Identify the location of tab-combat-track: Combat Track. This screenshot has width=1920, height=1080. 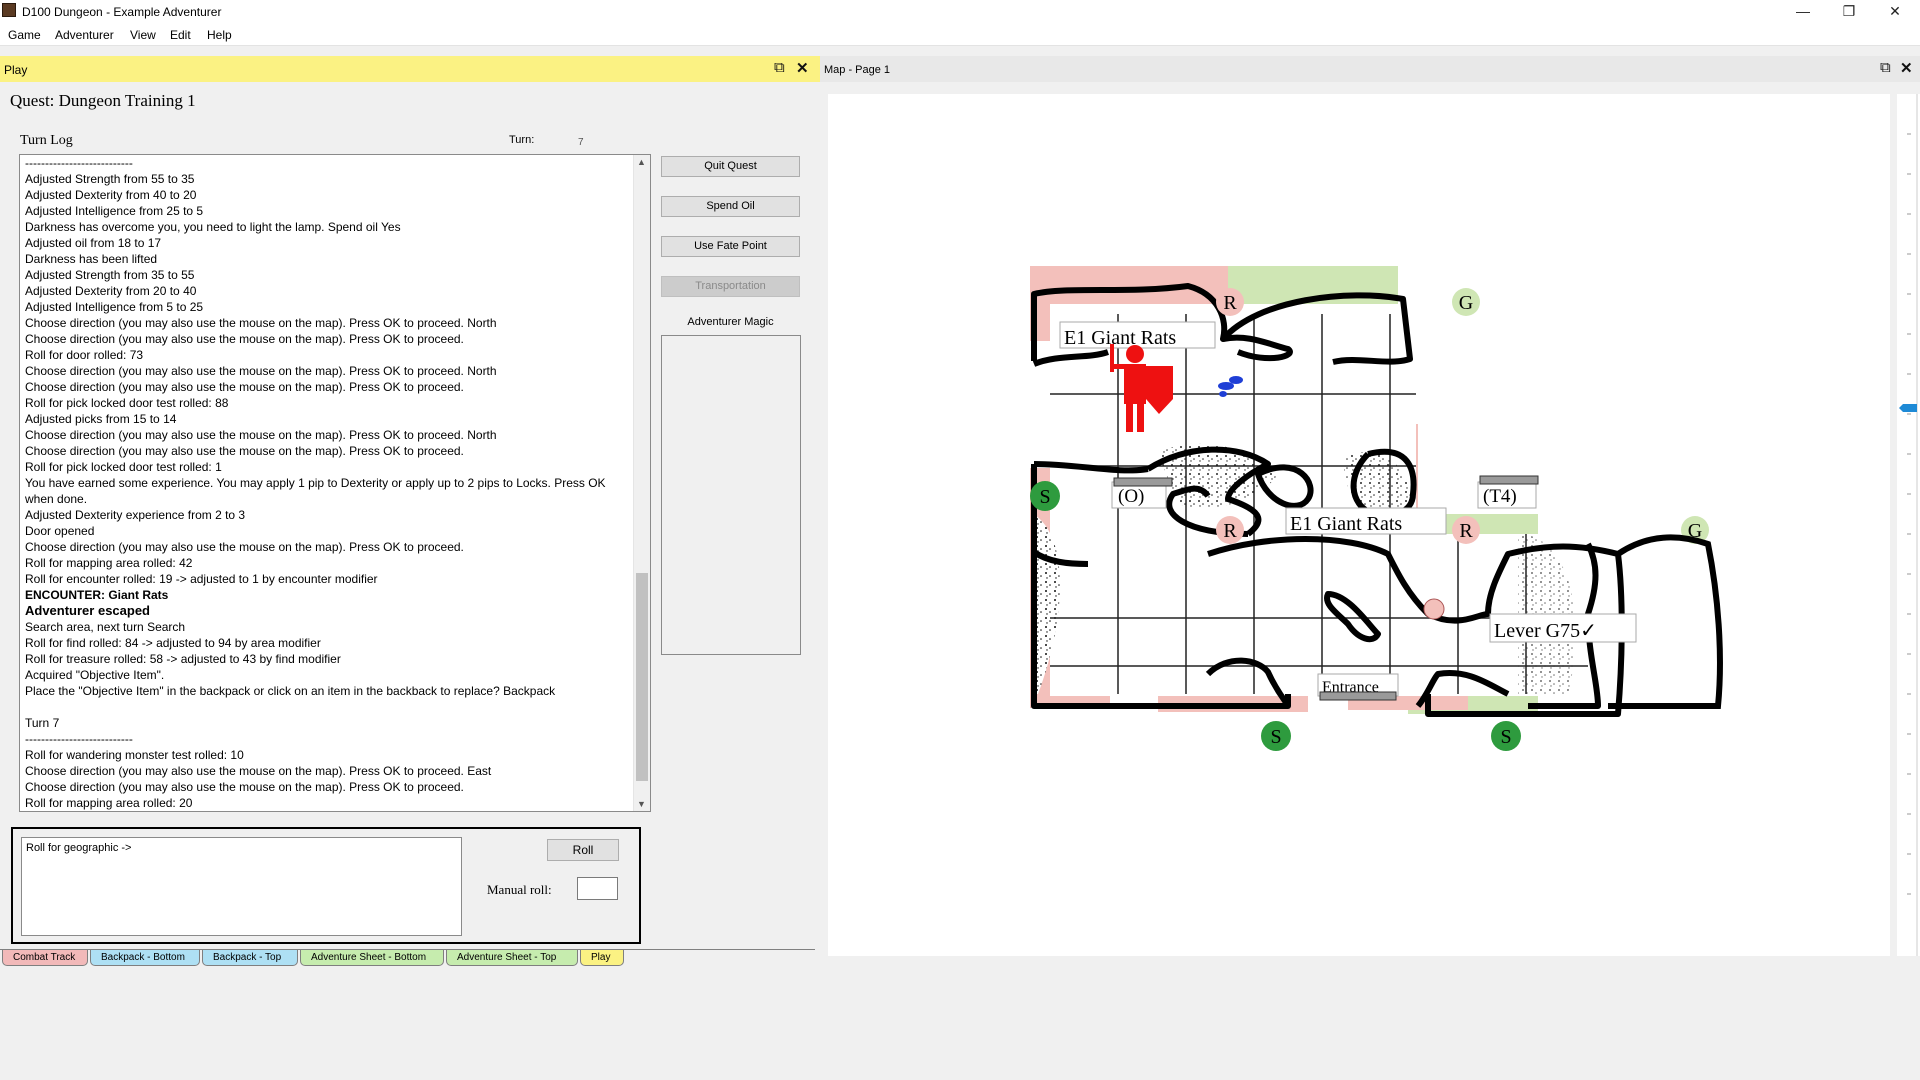
(45, 958).